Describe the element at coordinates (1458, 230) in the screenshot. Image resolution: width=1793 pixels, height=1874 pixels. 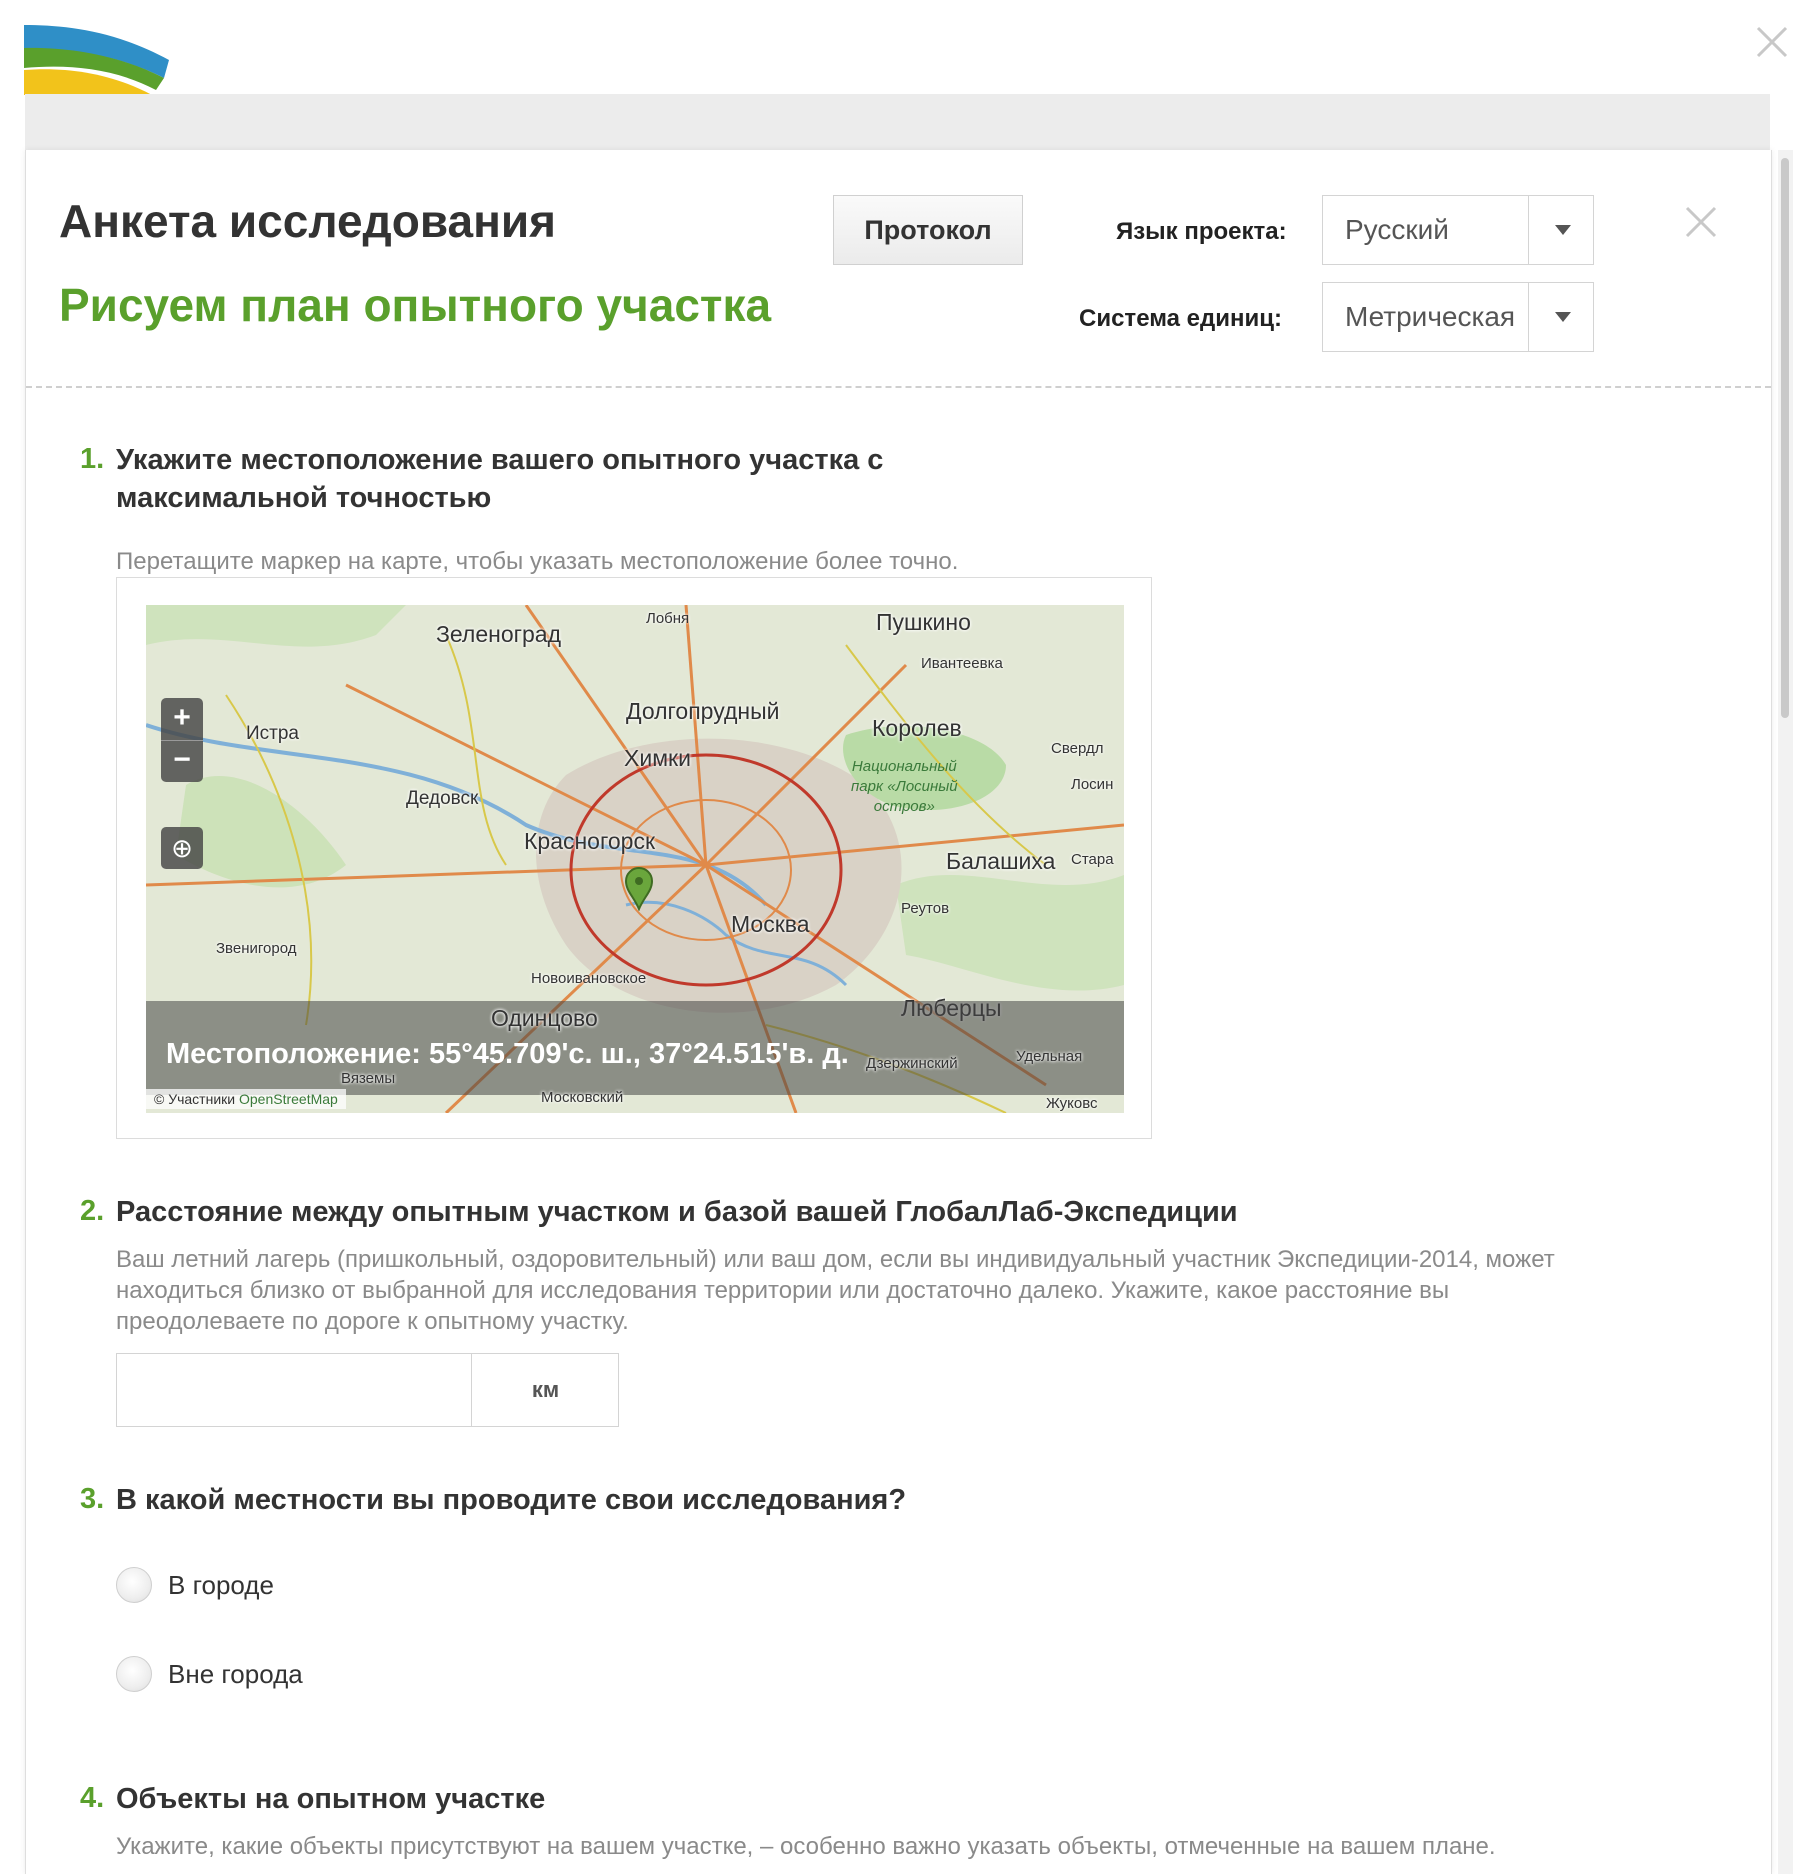
I see `language-select: Русский` at that location.